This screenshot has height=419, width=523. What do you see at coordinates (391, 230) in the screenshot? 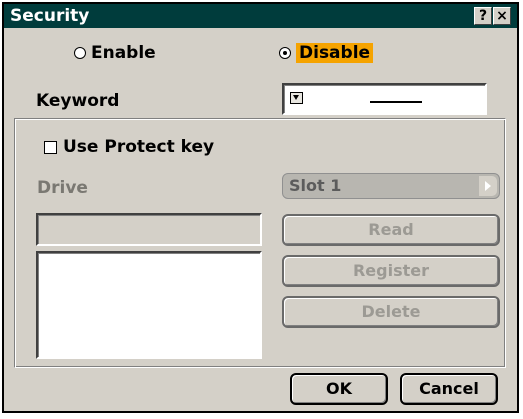
I see `read-button: Read` at bounding box center [391, 230].